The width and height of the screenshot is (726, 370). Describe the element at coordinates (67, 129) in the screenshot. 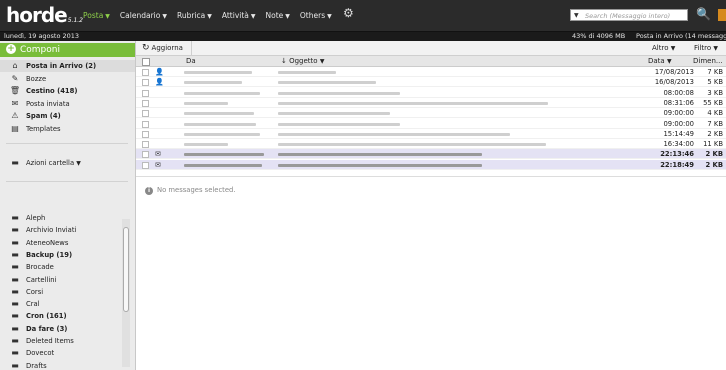

I see `sidebar-item-templates: ▤ Templates` at that location.